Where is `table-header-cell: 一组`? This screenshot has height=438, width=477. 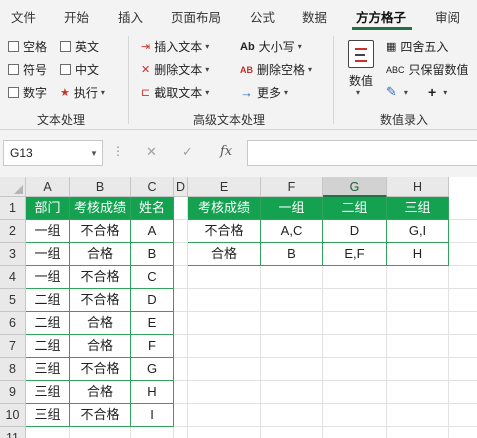
table-header-cell: 一组 is located at coordinates (292, 208).